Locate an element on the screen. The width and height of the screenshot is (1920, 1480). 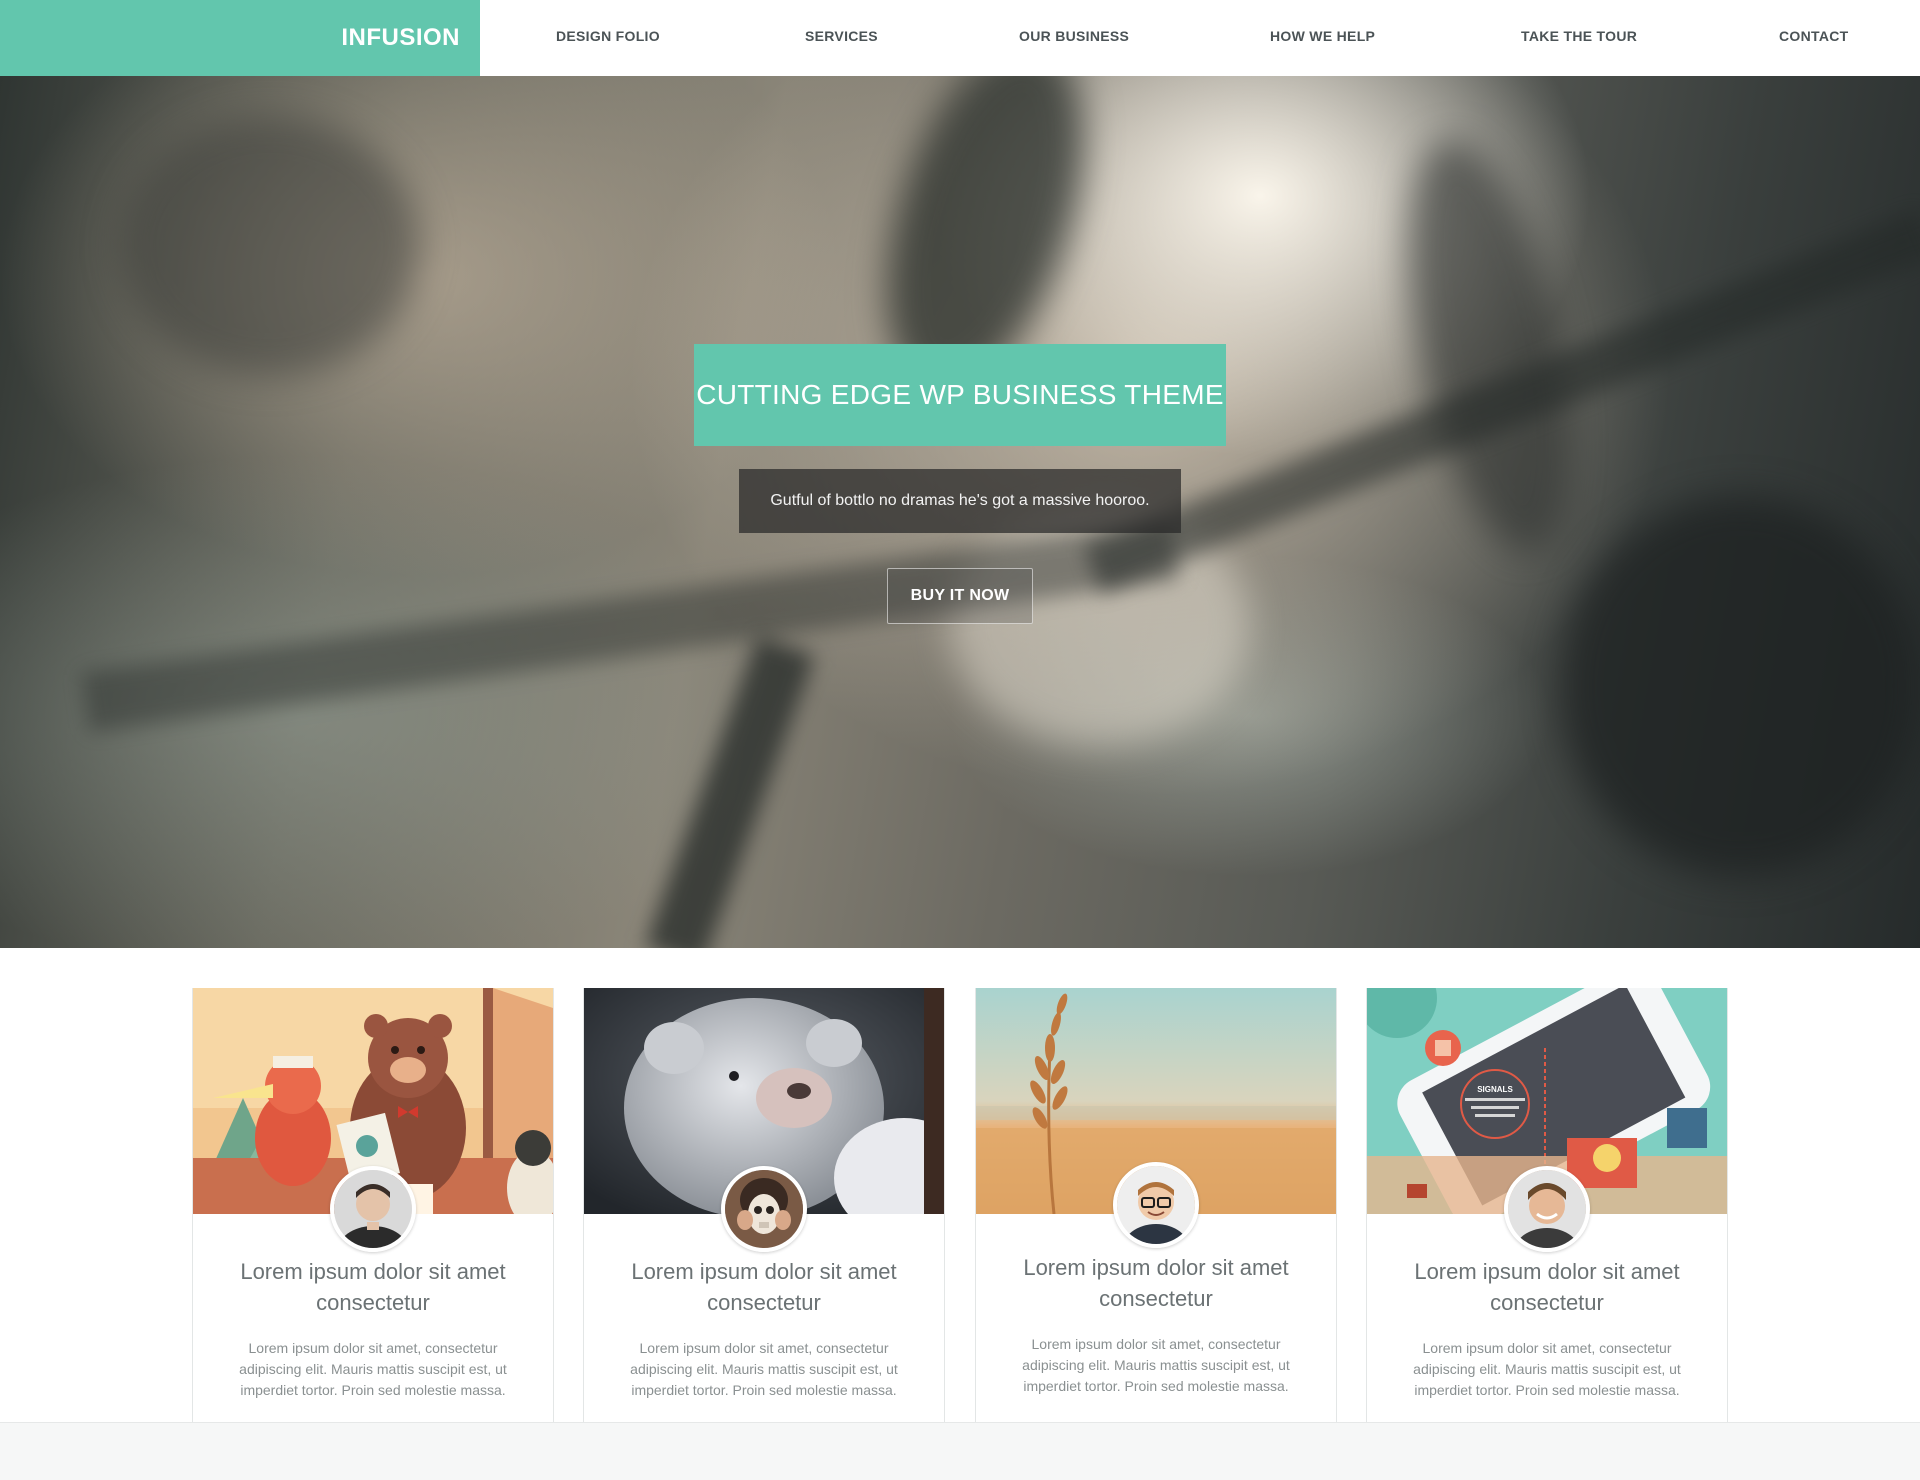
nav-item-our-business: OUR BUSINESS is located at coordinates (1074, 36).